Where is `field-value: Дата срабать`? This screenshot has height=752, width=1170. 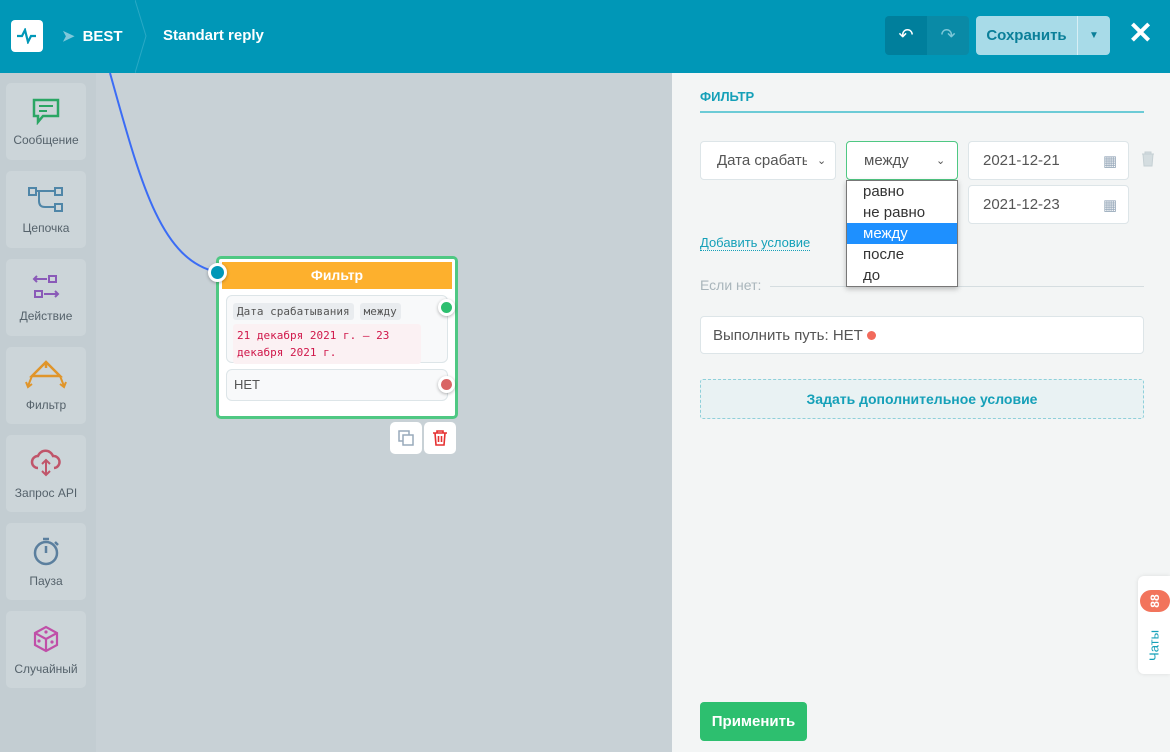
field-value: Дата срабать is located at coordinates (762, 160).